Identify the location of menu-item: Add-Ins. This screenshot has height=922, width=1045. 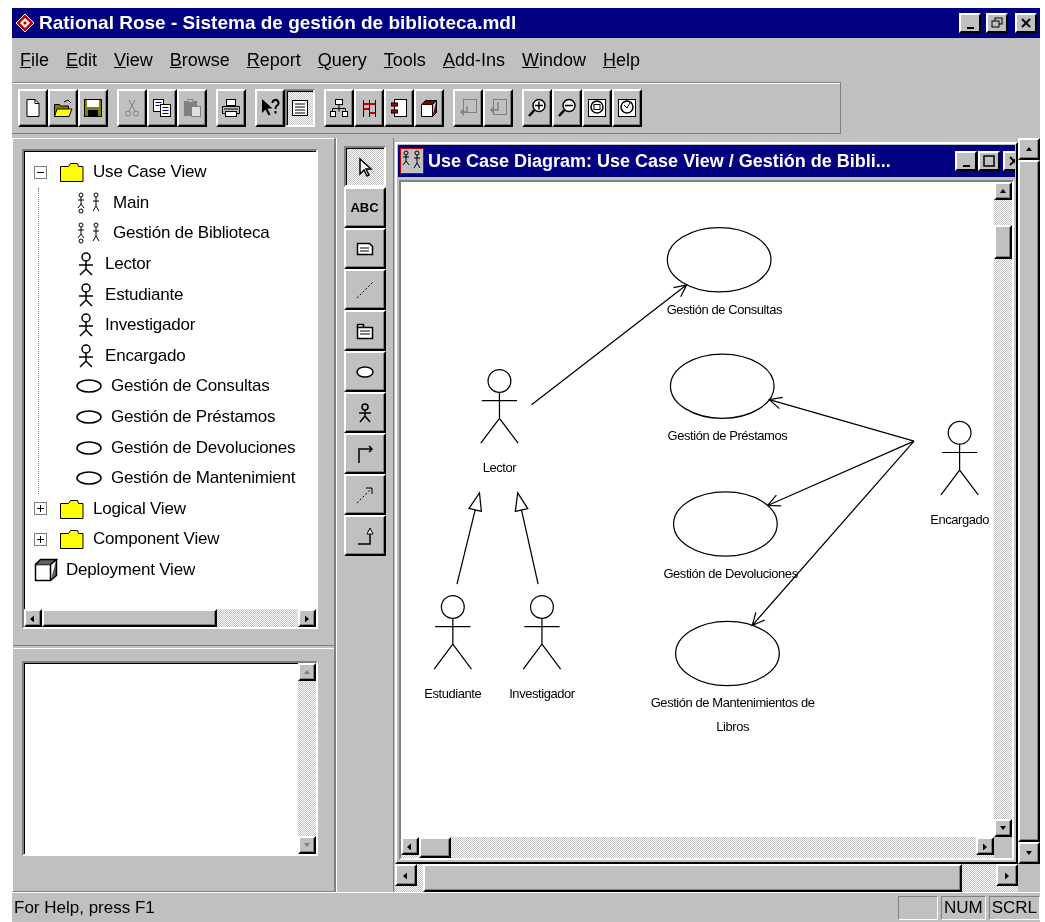
(473, 60).